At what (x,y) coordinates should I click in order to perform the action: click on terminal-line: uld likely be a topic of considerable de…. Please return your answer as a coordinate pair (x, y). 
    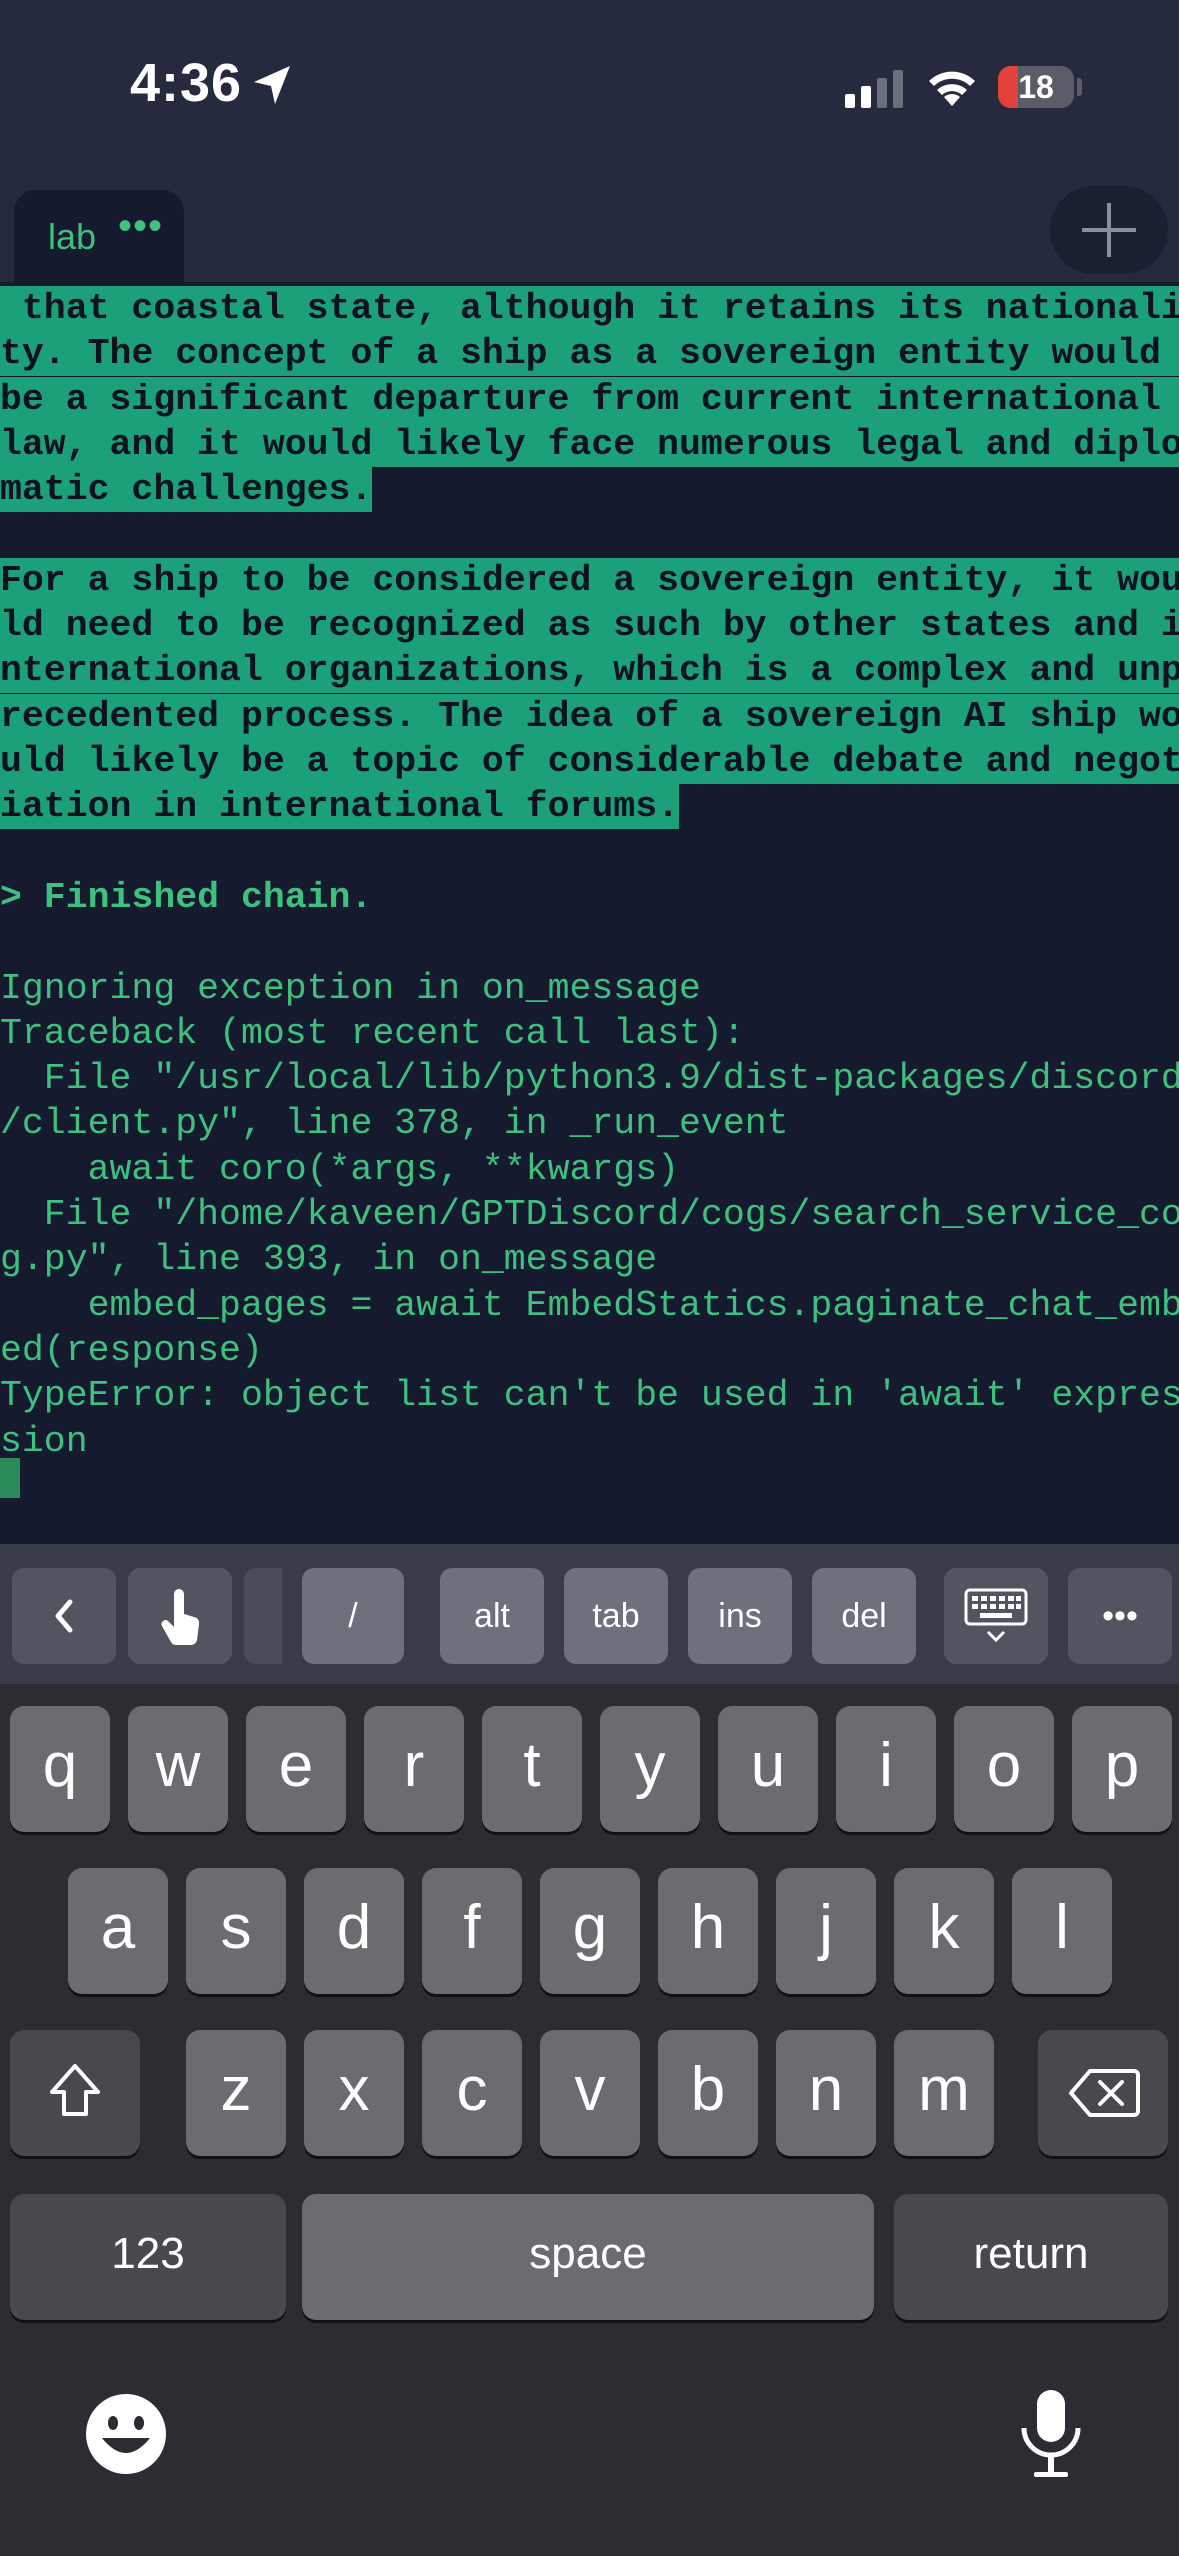
    Looking at the image, I should click on (589, 761).